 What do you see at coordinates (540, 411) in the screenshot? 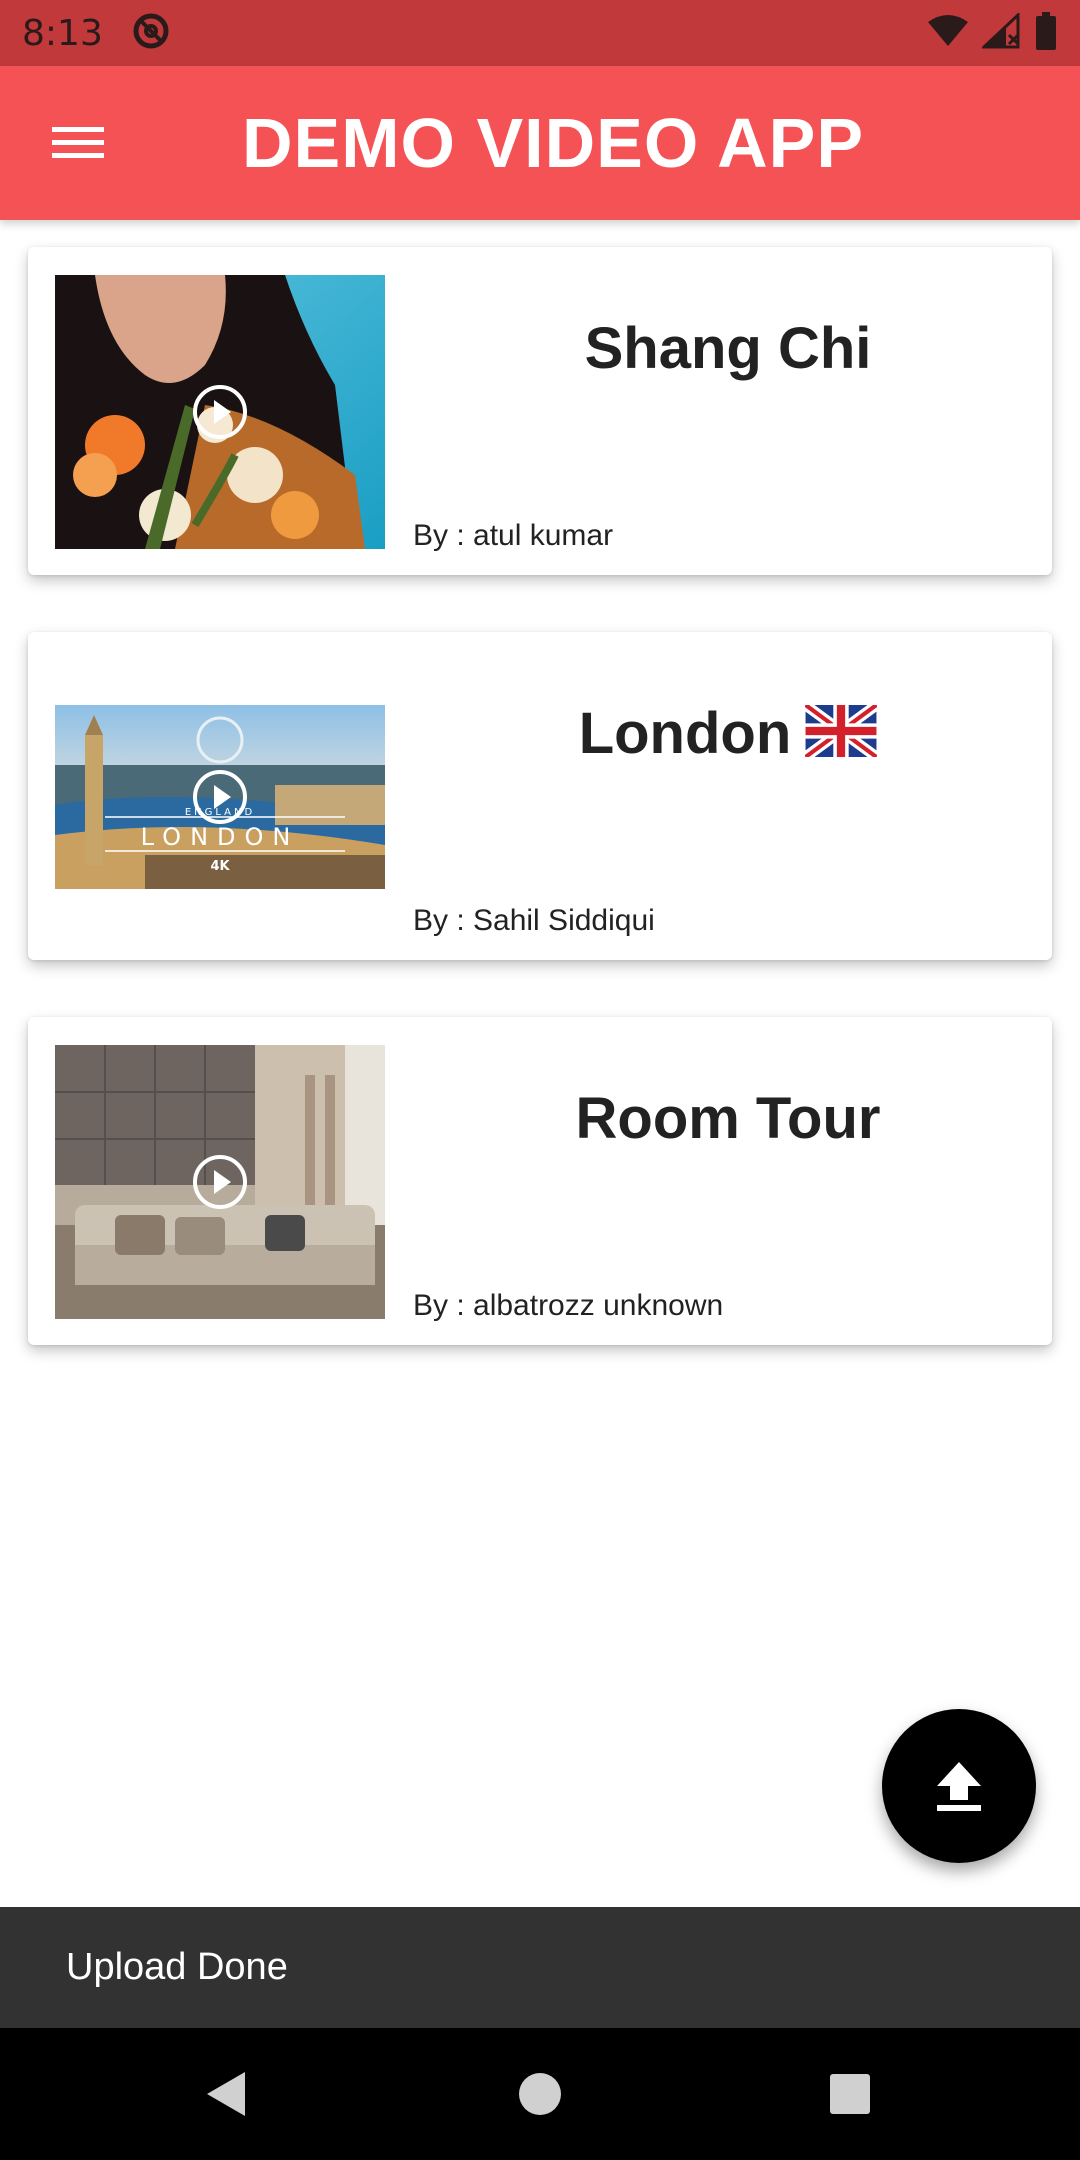
I see `video-card-shang-chi: Shang Chi By : atul kumar` at bounding box center [540, 411].